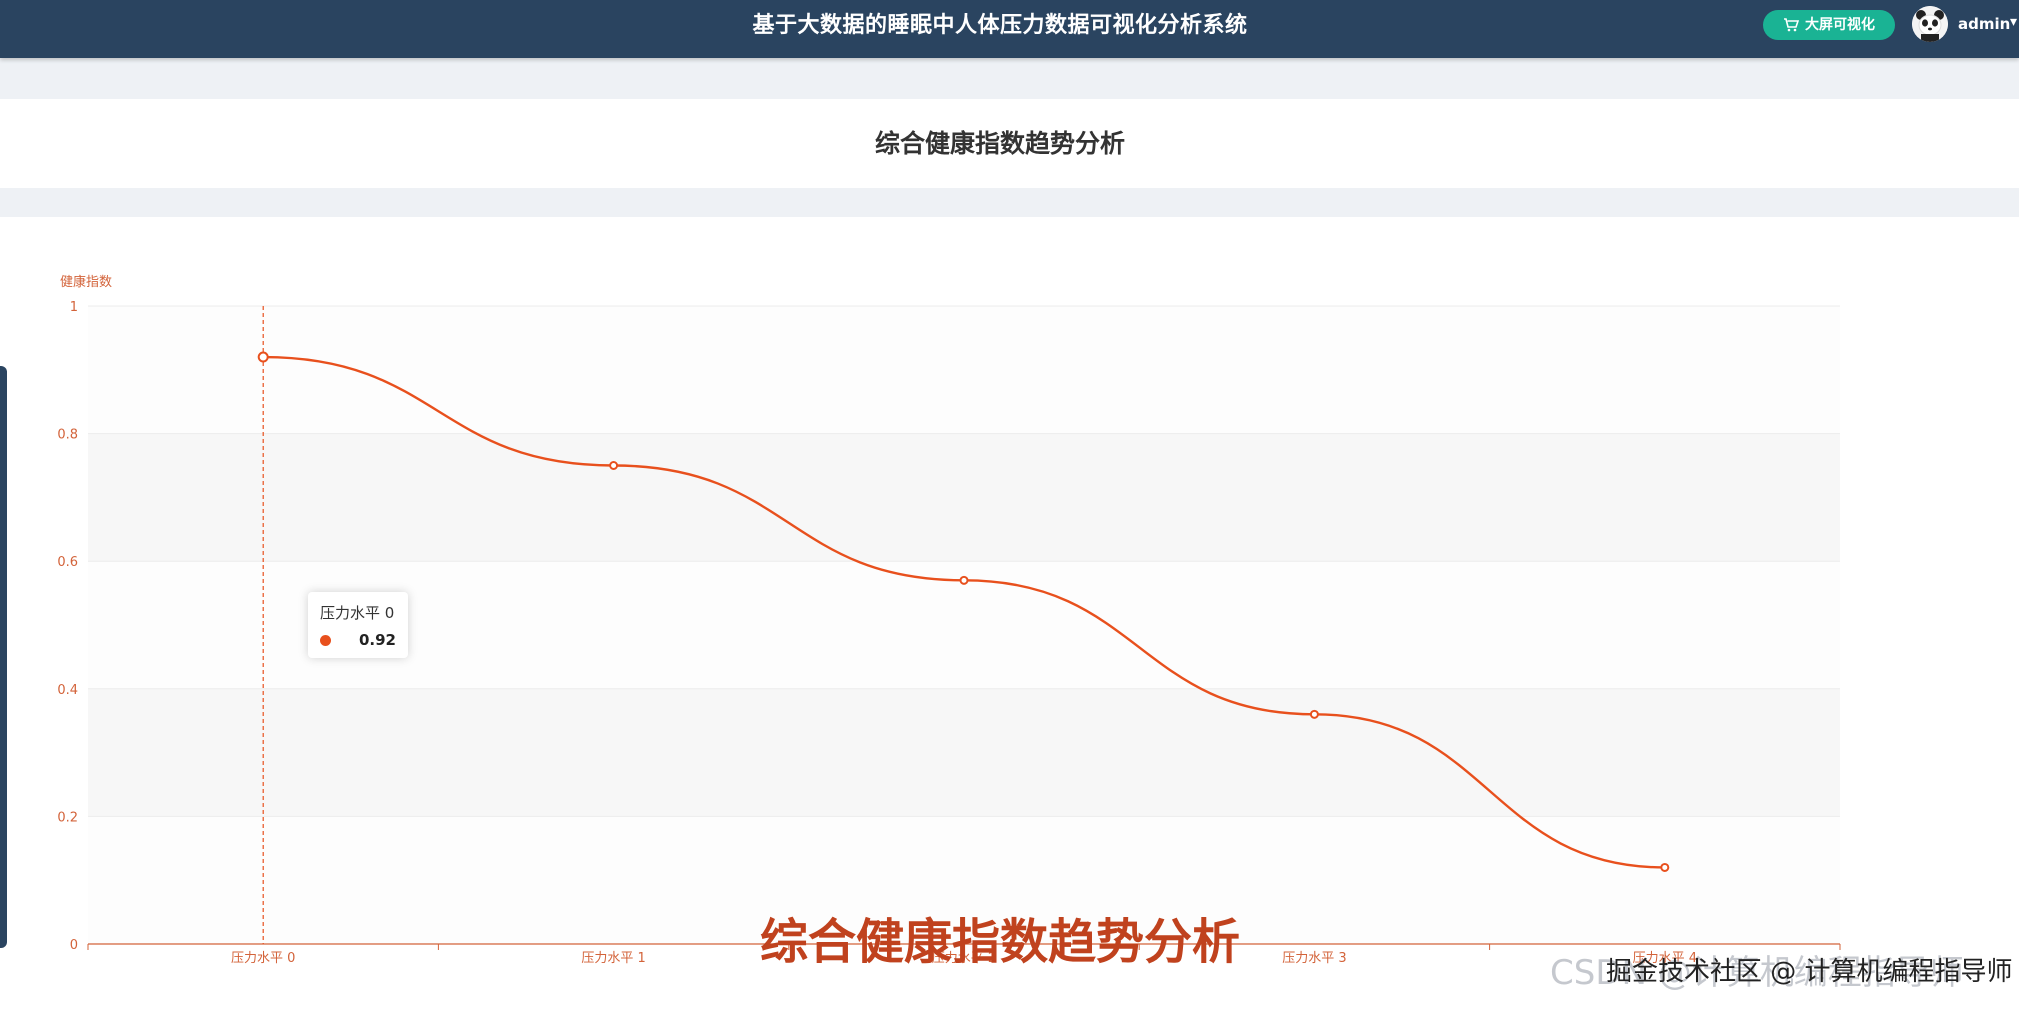  I want to click on y-tick-label: 0.4, so click(67, 690).